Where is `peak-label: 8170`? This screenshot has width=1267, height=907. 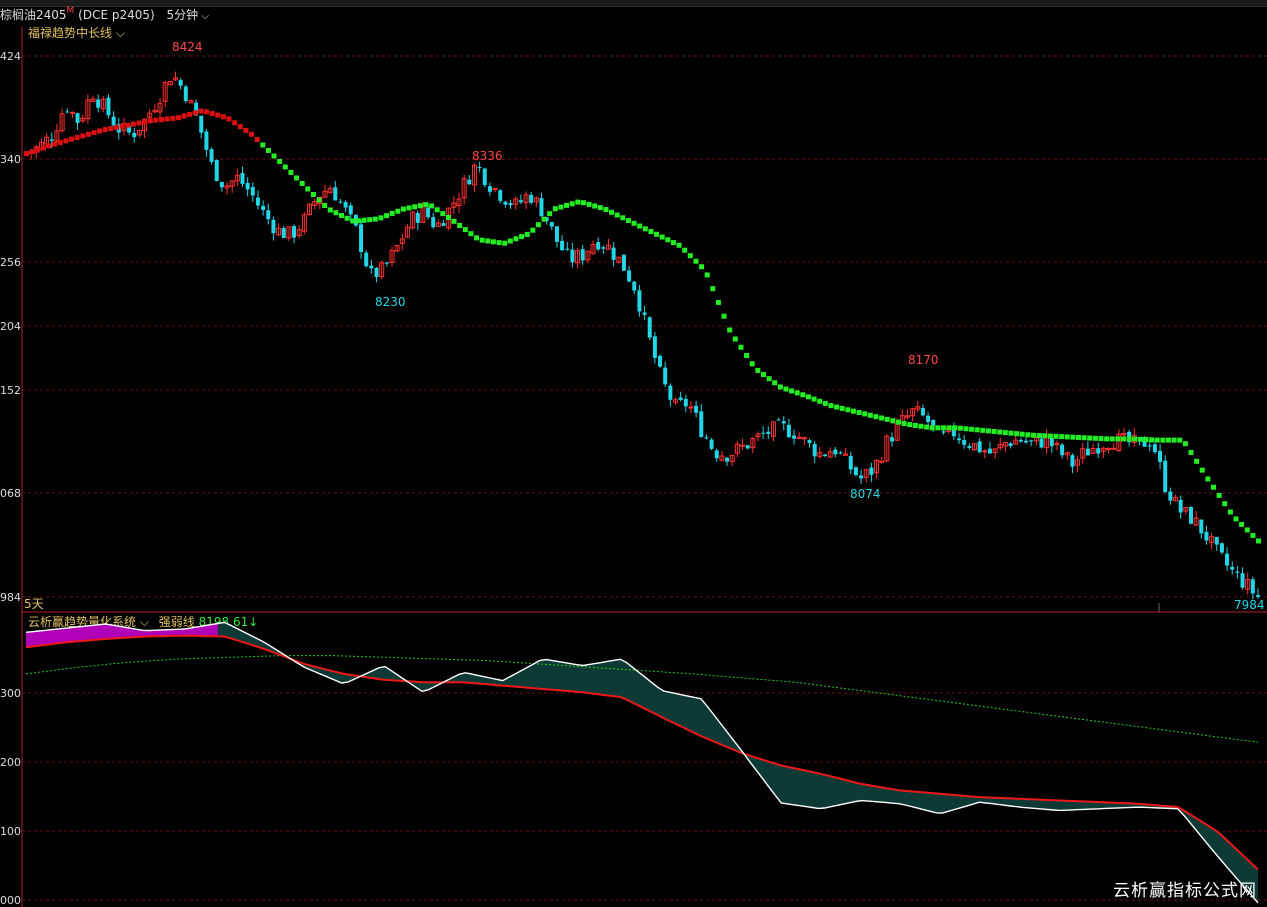
peak-label: 8170 is located at coordinates (923, 360).